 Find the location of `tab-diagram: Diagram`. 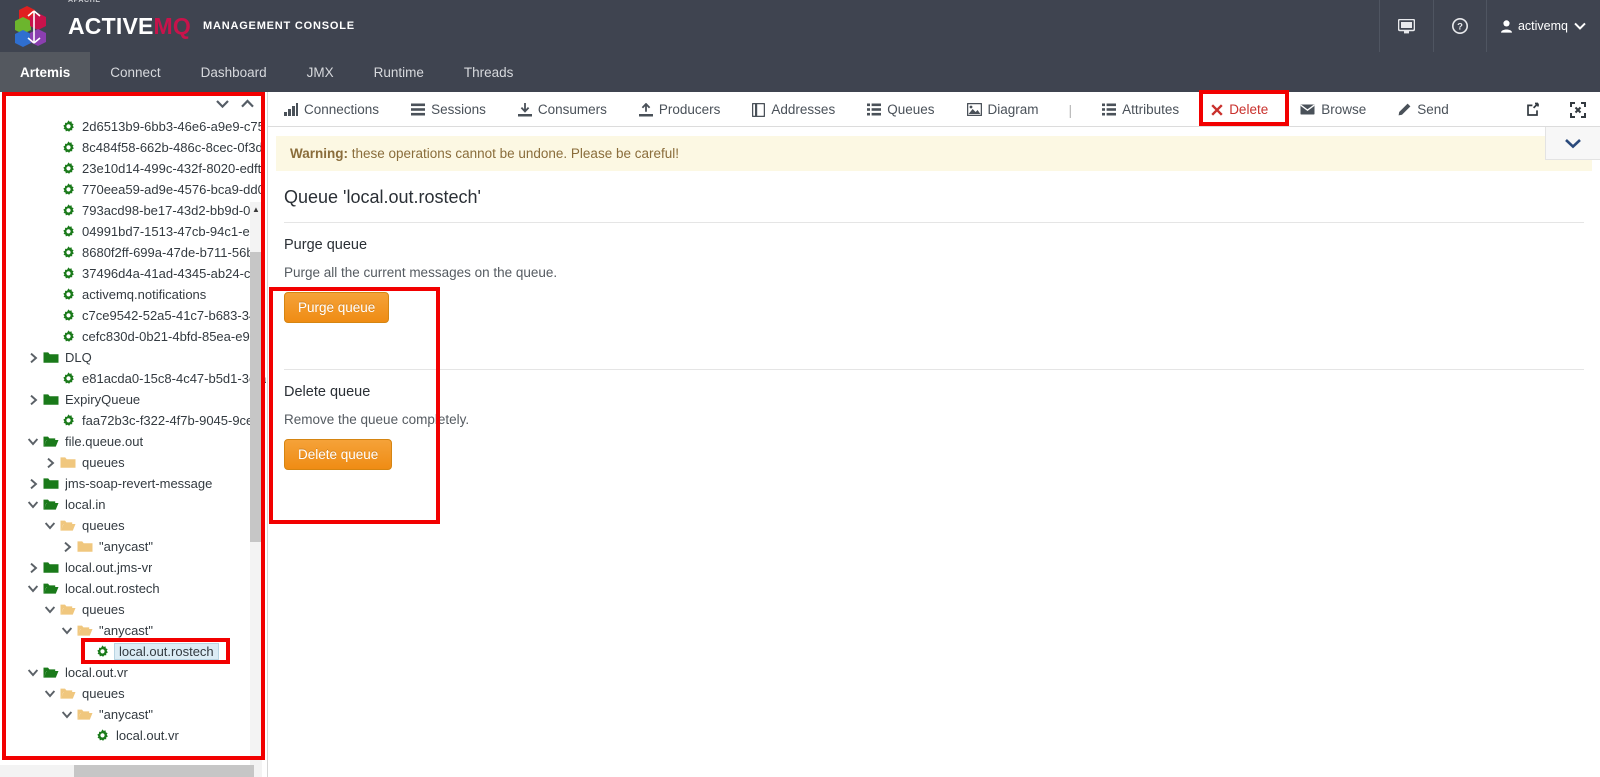

tab-diagram: Diagram is located at coordinates (1003, 109).